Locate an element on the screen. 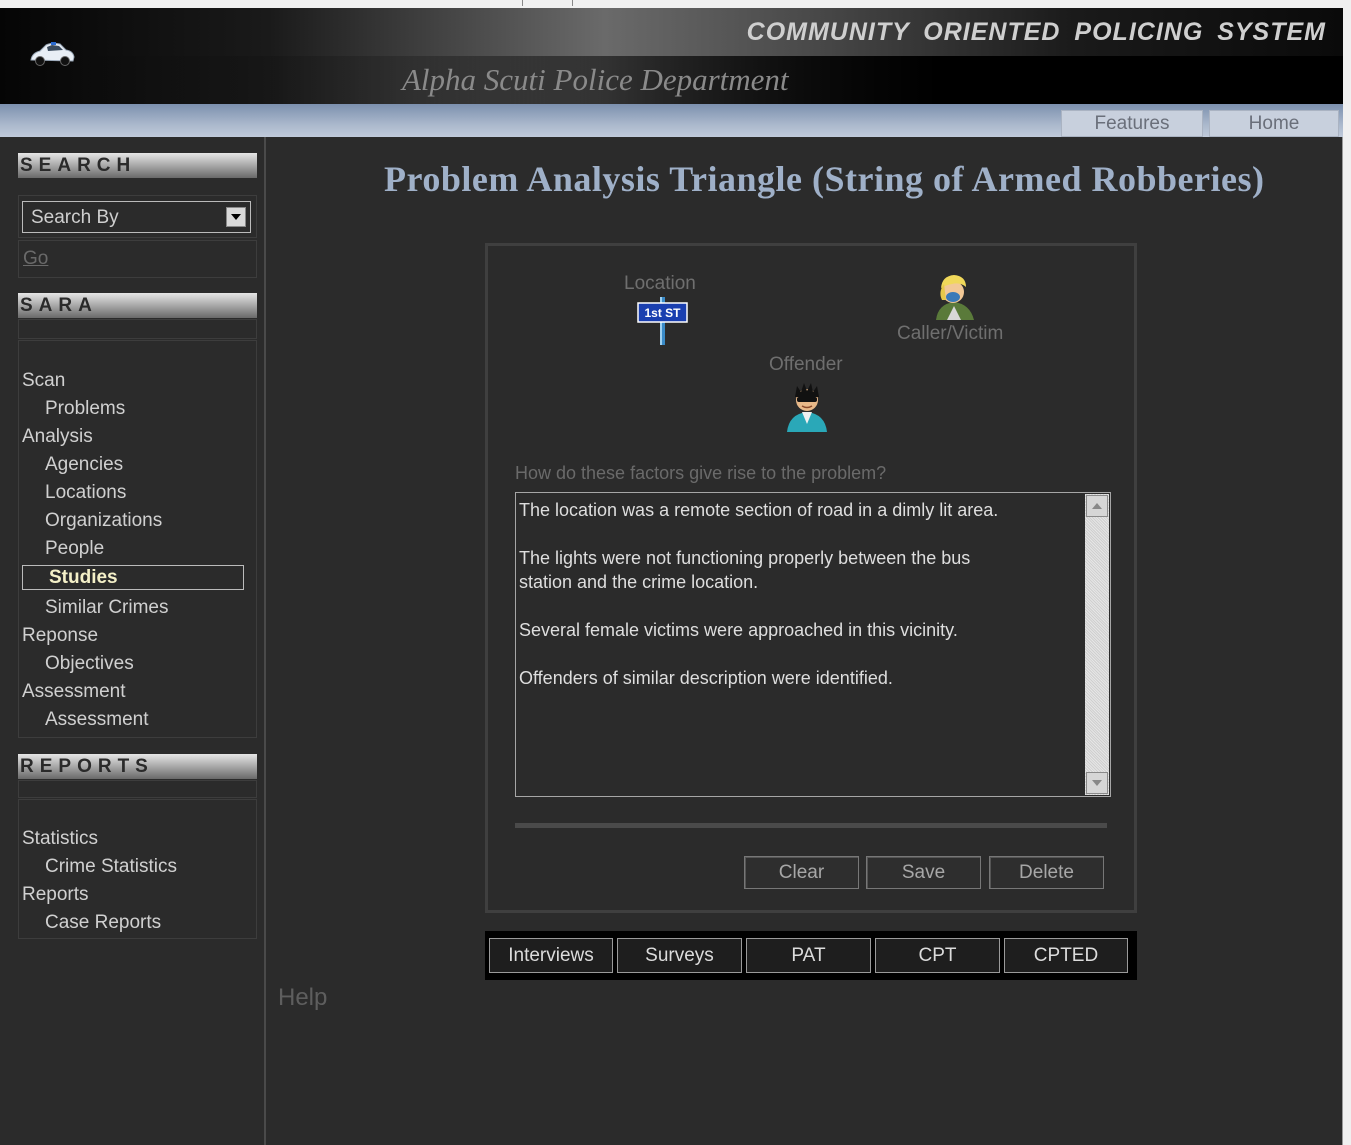 The image size is (1351, 1145). chevron-down-icon is located at coordinates (236, 217).